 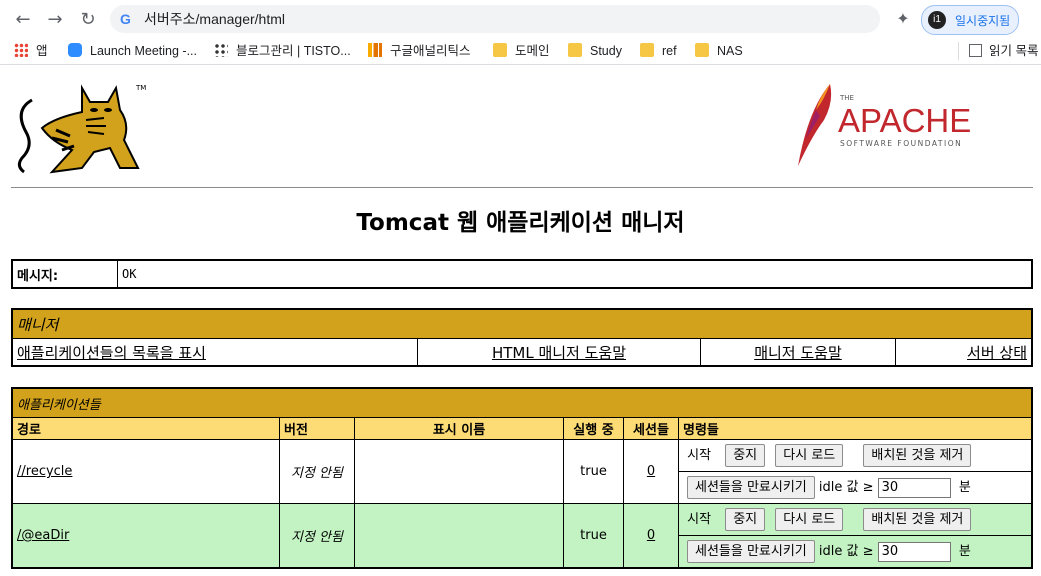 I want to click on message-table: 메시지: OK, so click(x=522, y=274).